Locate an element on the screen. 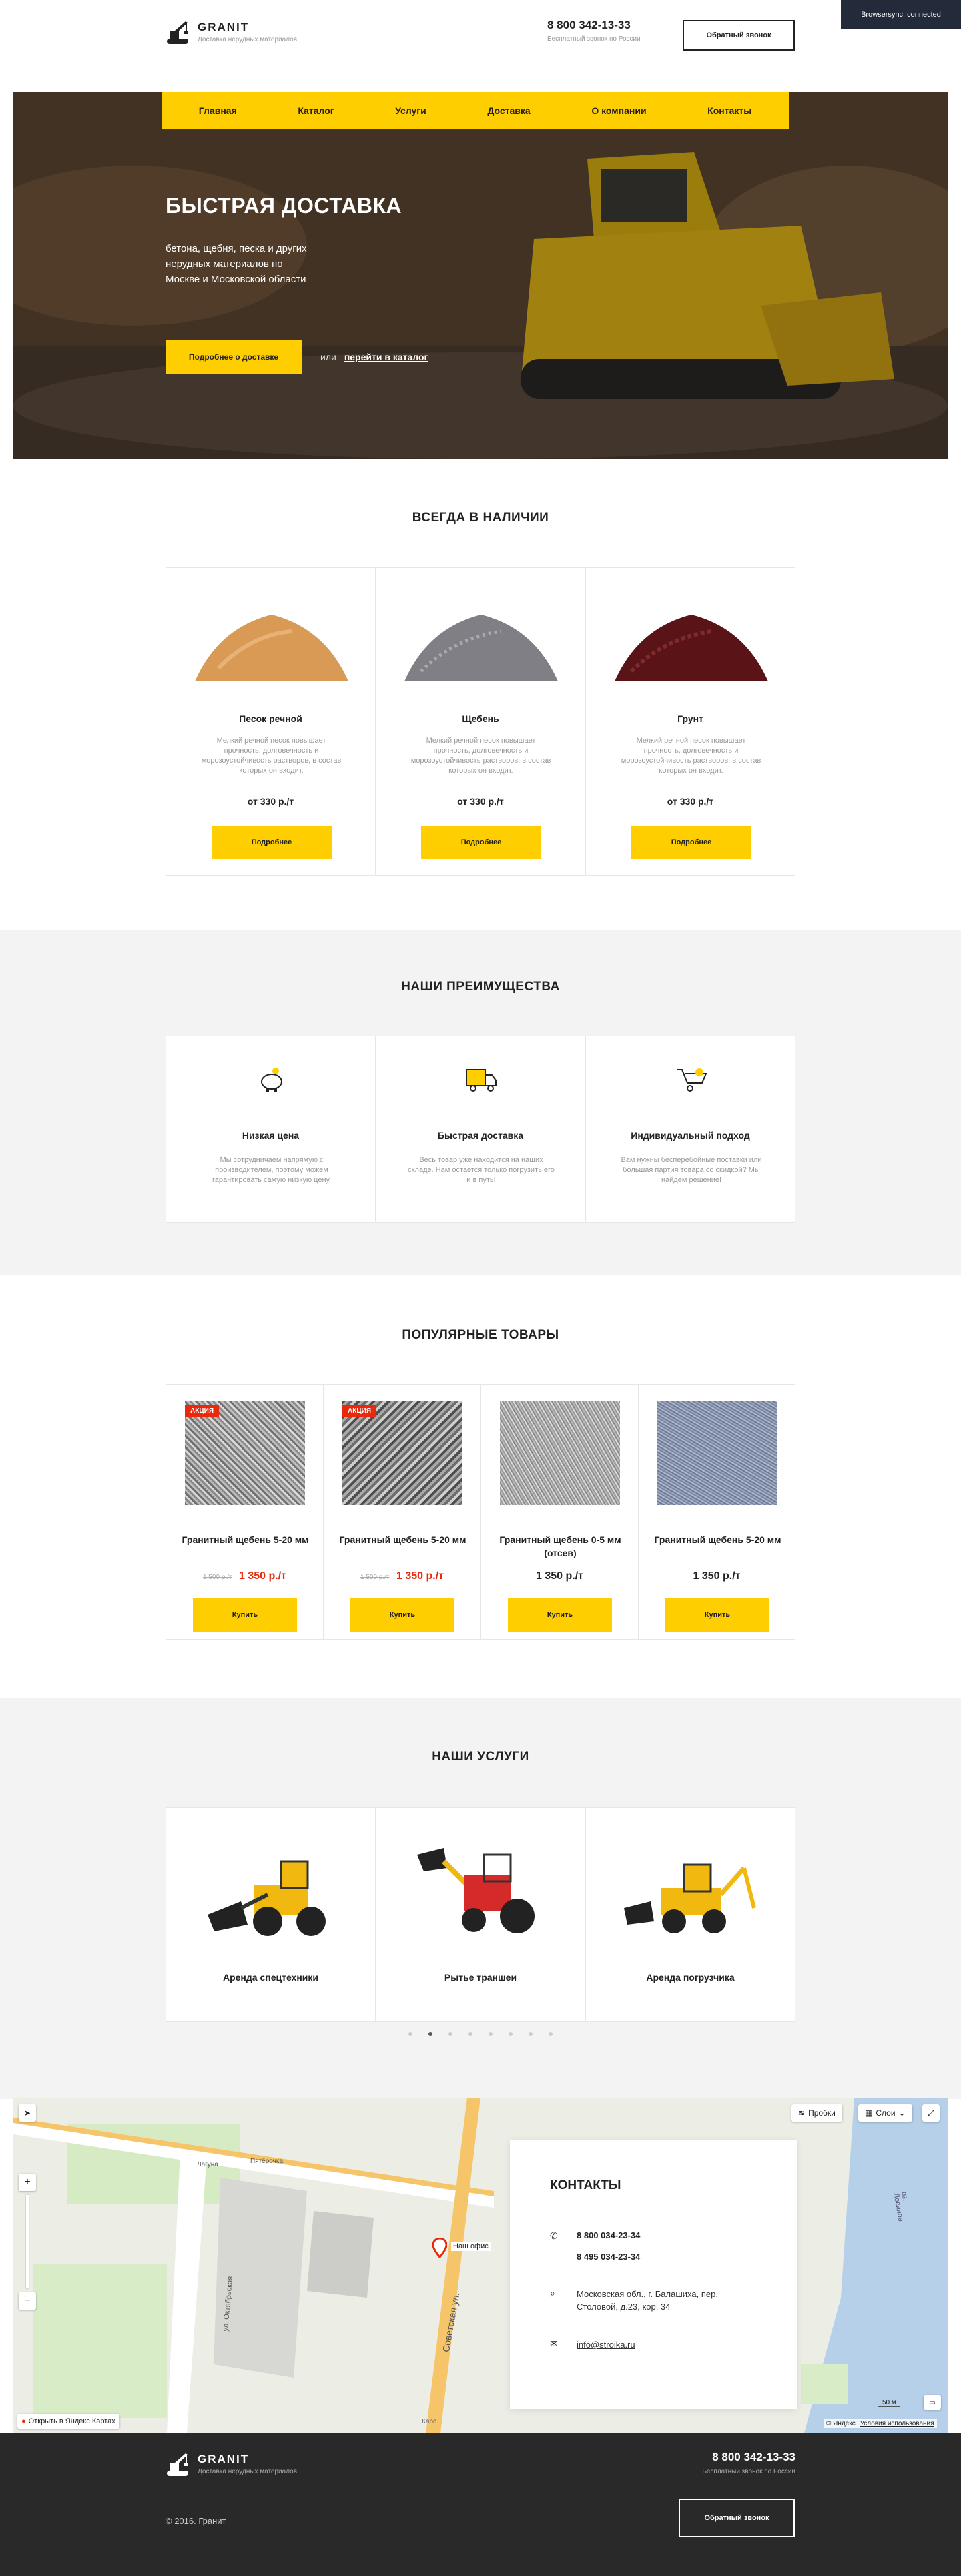 The width and height of the screenshot is (961, 2576). service-card: Аренда спецтехники is located at coordinates (271, 1914).